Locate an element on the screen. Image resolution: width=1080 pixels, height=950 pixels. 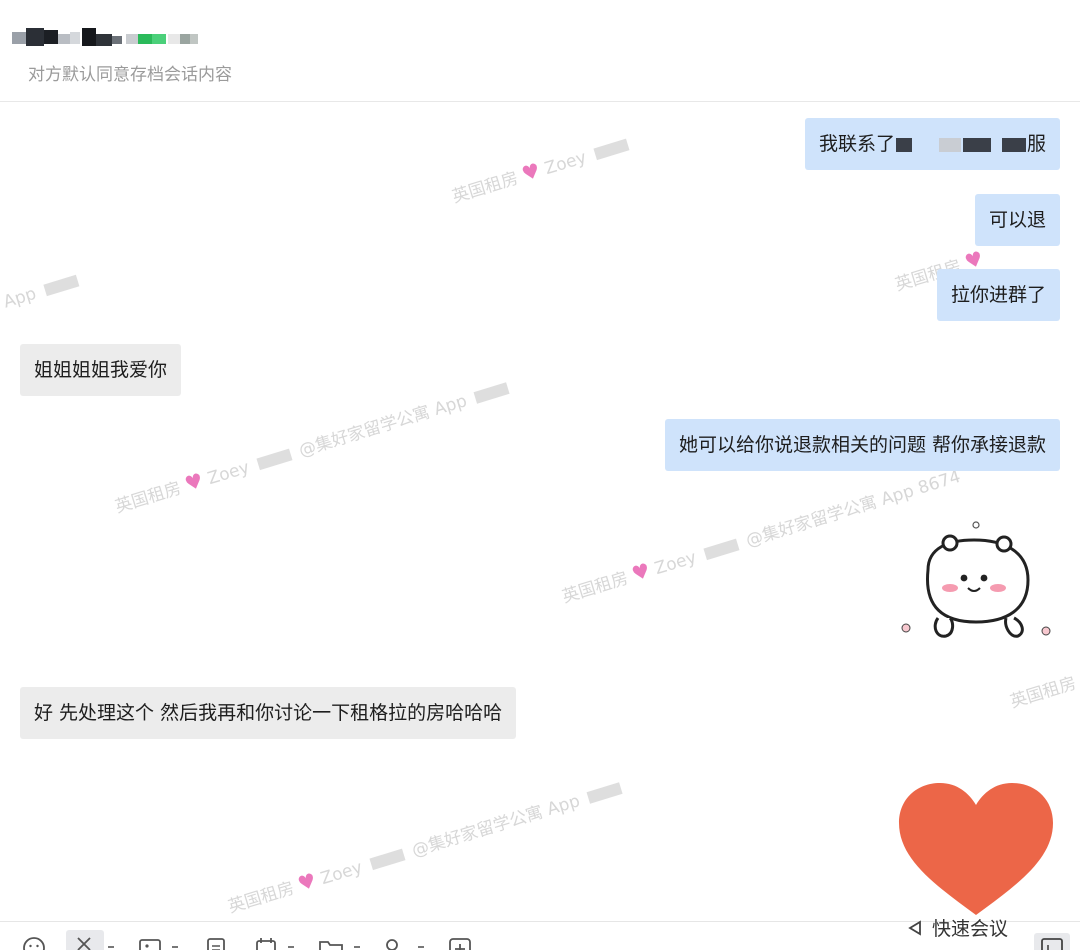
message-text: 好 先处理这个 然后我再和你讨论一下租格拉的房哈哈哈 is located at coordinates (268, 713).